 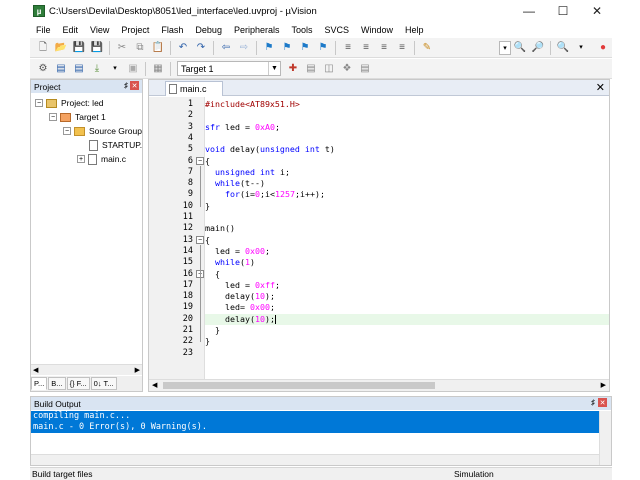 I want to click on menu-peripherals: Peripherals, so click(x=257, y=30).